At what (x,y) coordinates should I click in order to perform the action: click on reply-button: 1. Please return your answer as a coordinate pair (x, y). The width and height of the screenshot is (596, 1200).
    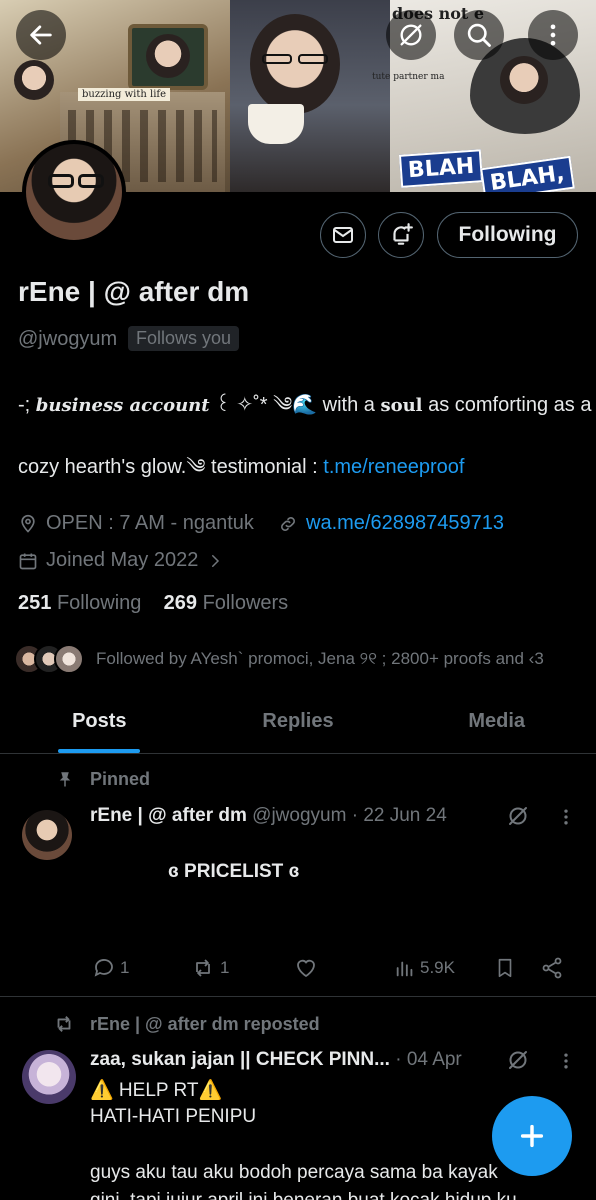
    Looking at the image, I should click on (110, 968).